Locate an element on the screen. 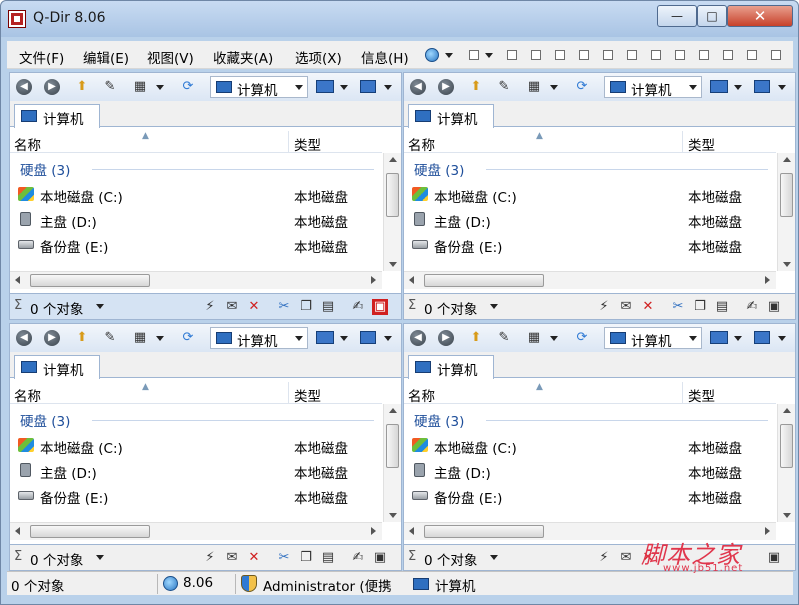 This screenshot has width=799, height=605. count-caret is located at coordinates (100, 557).